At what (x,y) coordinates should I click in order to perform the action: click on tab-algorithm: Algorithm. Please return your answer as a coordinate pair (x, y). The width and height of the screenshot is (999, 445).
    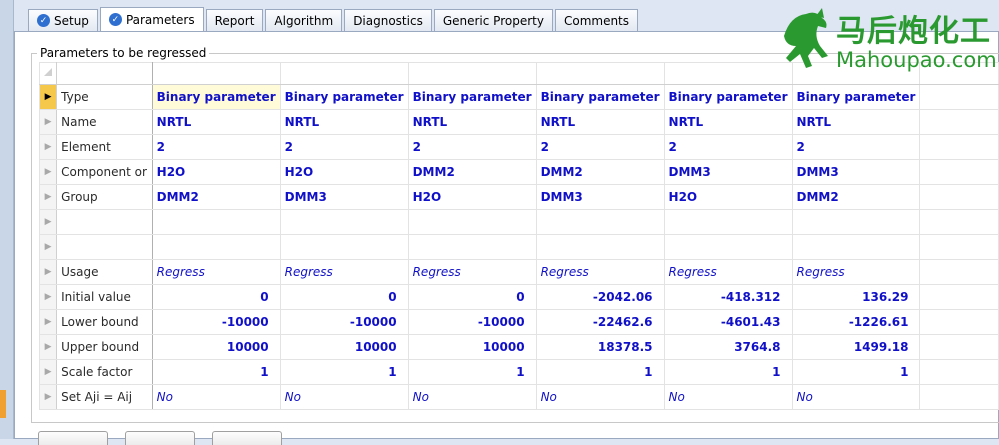
    Looking at the image, I should click on (304, 20).